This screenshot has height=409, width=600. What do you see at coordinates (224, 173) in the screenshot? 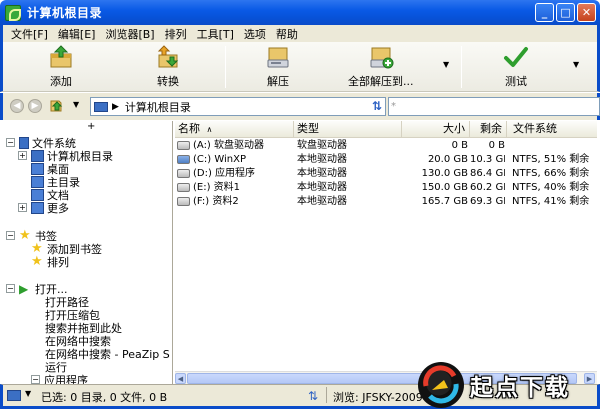
I see `drive-name: (D:) 应用程序` at bounding box center [224, 173].